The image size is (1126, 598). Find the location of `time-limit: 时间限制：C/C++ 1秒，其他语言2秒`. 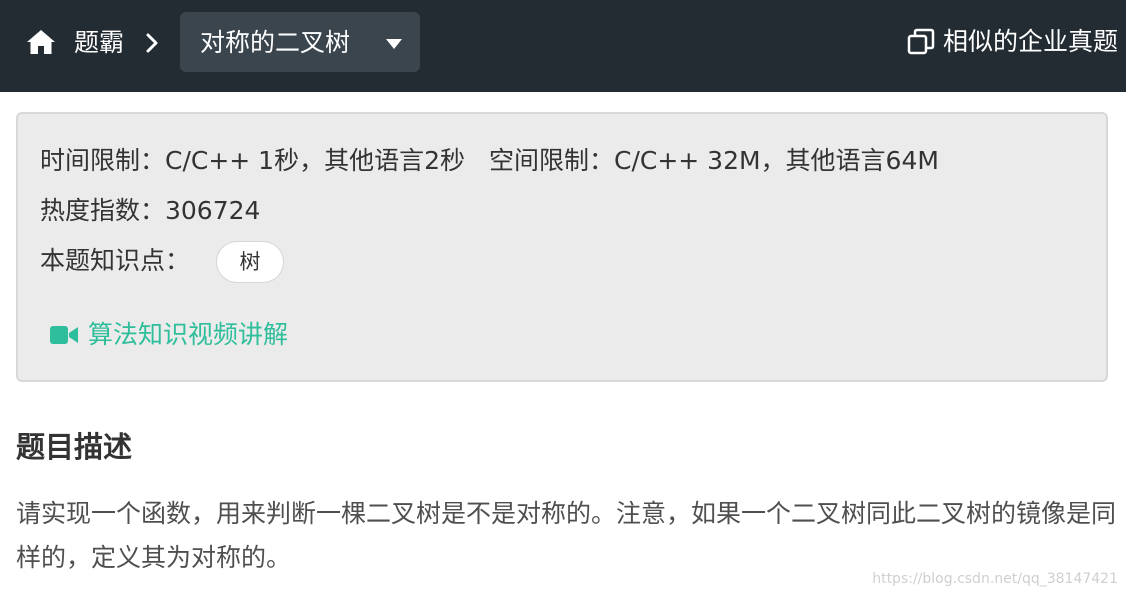

time-limit: 时间限制：C/C++ 1秒，其他语言2秒 is located at coordinates (252, 160).